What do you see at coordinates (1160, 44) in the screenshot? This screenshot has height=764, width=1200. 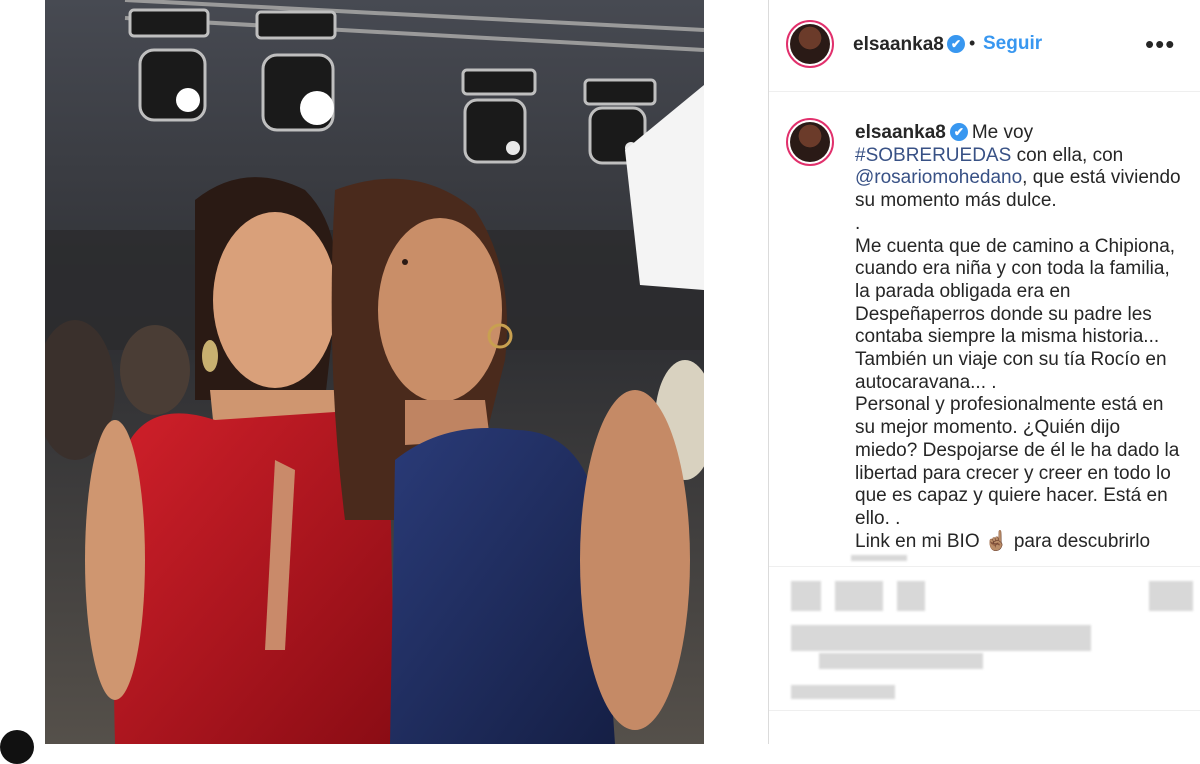 I see `more-options-icon: •••` at bounding box center [1160, 44].